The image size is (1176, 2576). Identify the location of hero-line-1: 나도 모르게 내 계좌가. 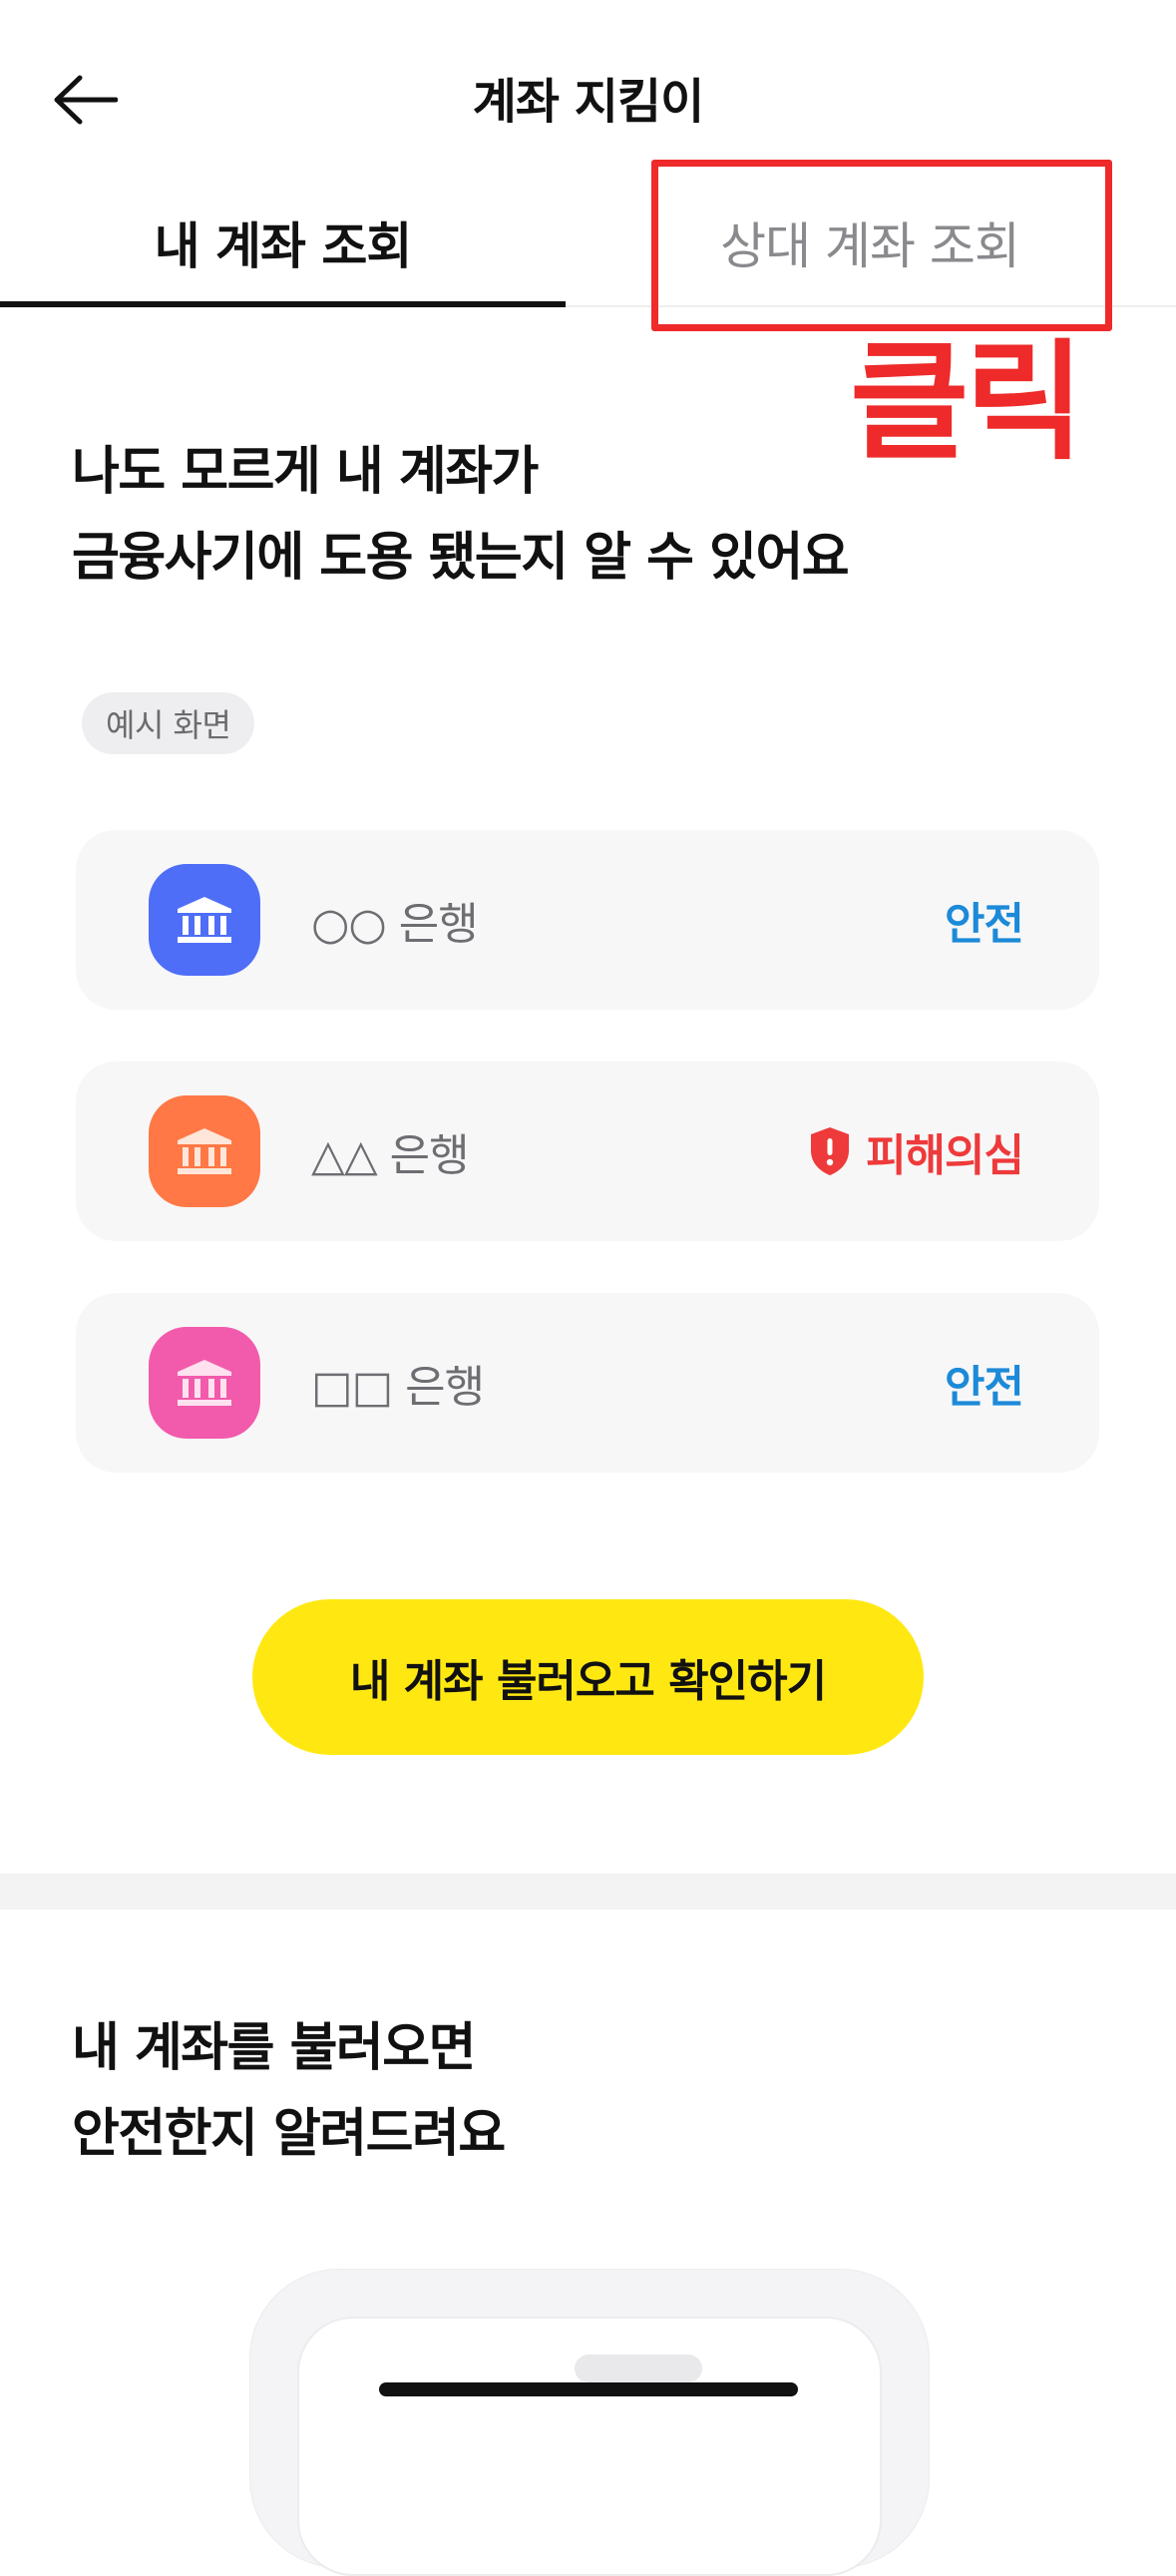
(306, 472).